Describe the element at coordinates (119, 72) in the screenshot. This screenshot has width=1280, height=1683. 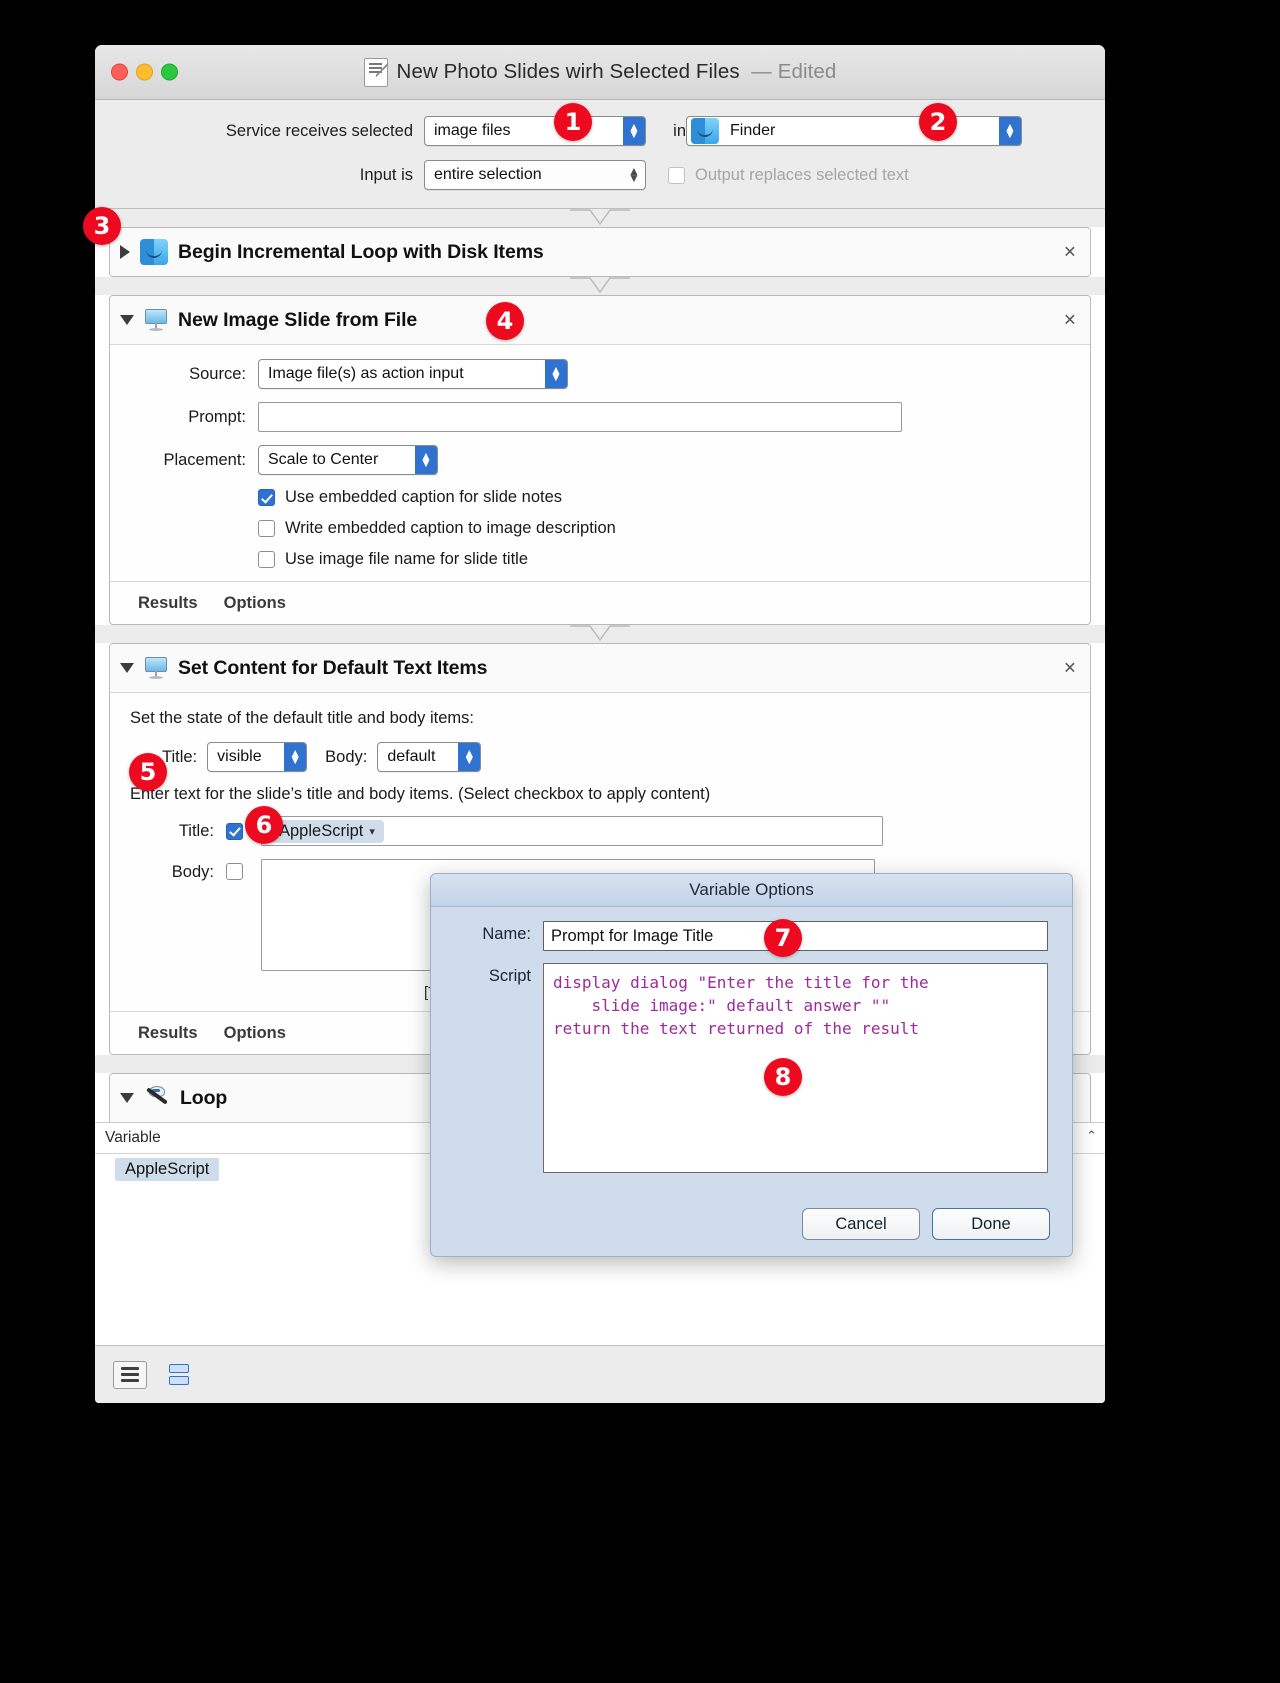
I see `close-button` at that location.